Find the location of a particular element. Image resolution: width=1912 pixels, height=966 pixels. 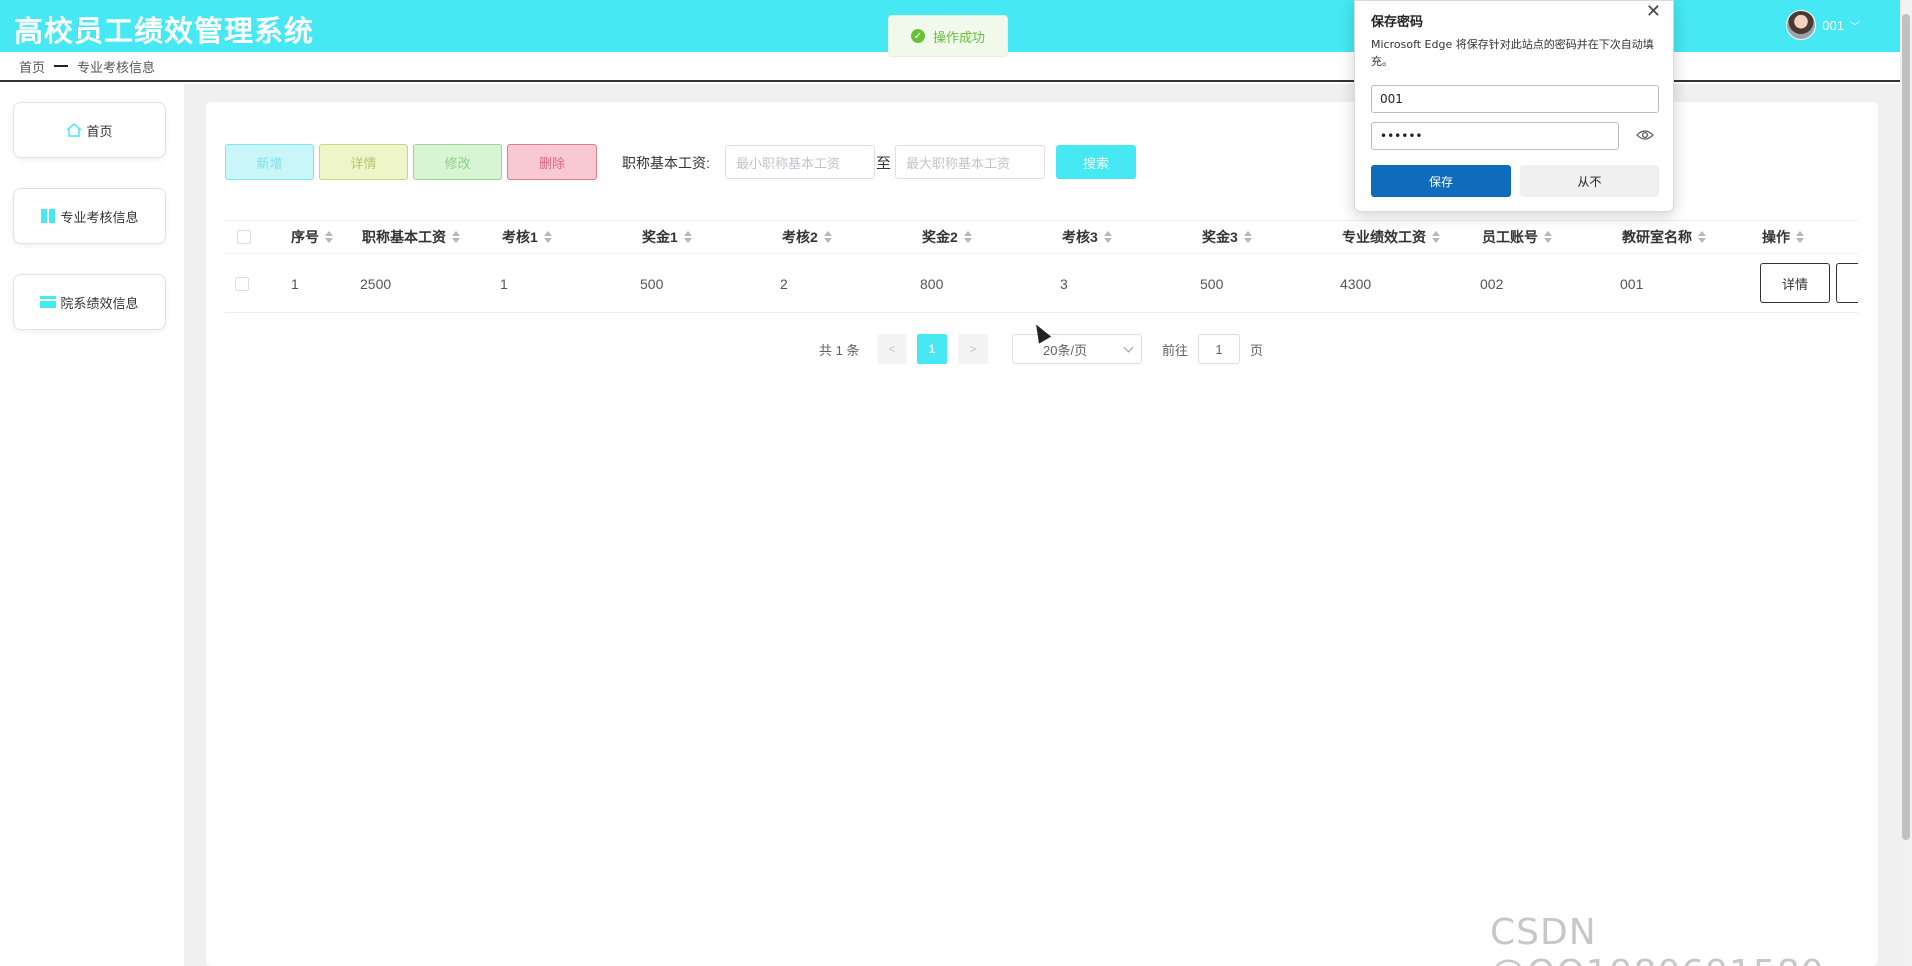

detail-button: 详情 is located at coordinates (363, 162).